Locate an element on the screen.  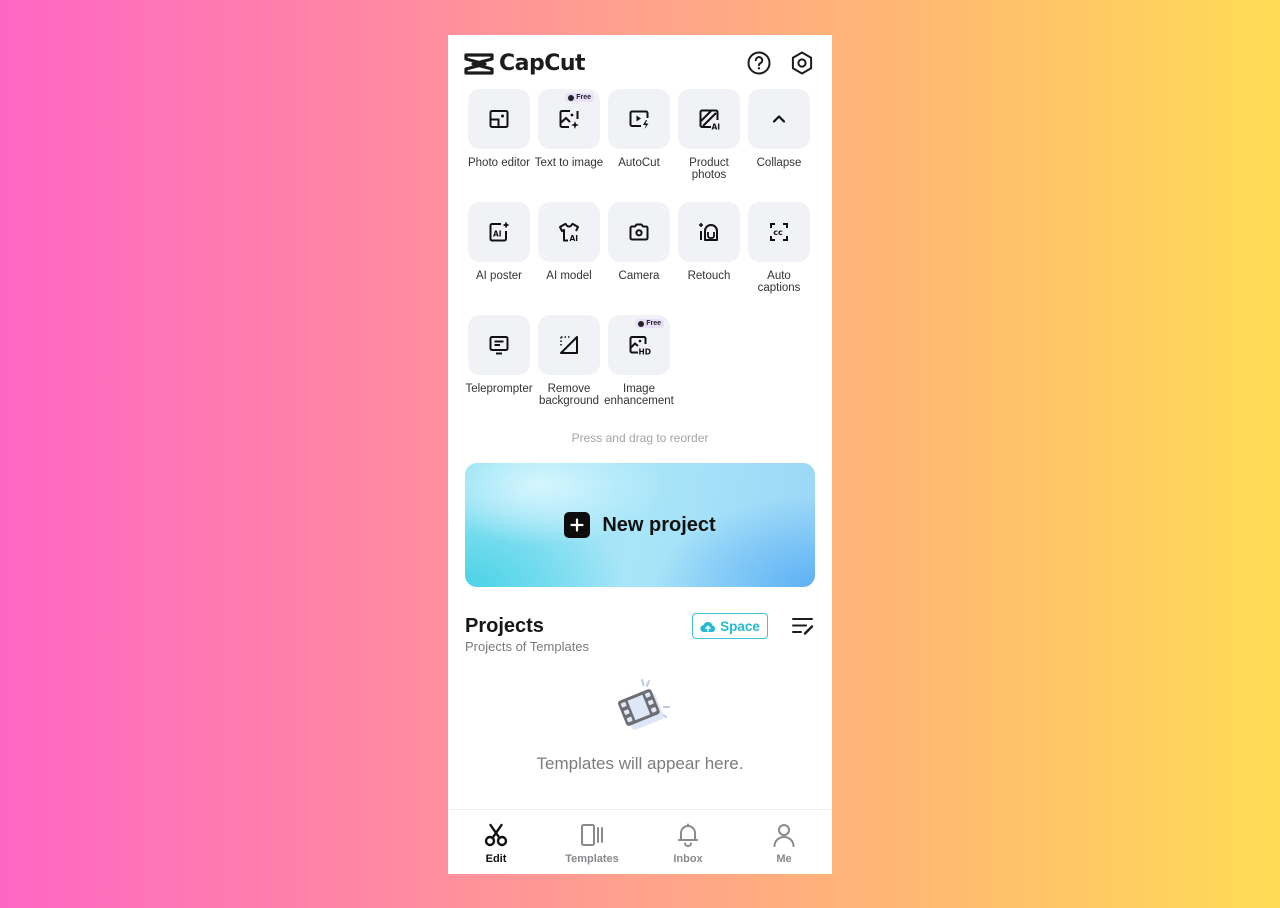
space-label: Space is located at coordinates (740, 626).